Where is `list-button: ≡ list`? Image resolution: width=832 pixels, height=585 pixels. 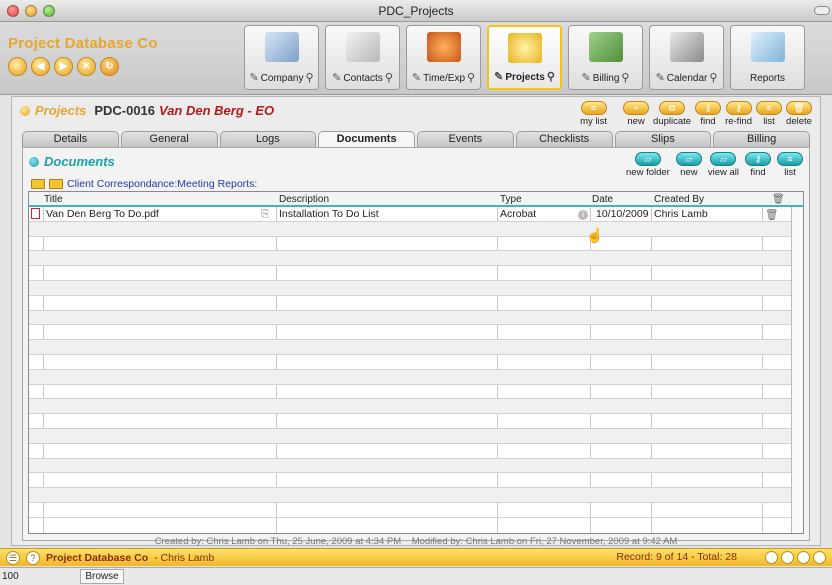
list-button: ≡ list is located at coordinates (769, 114).